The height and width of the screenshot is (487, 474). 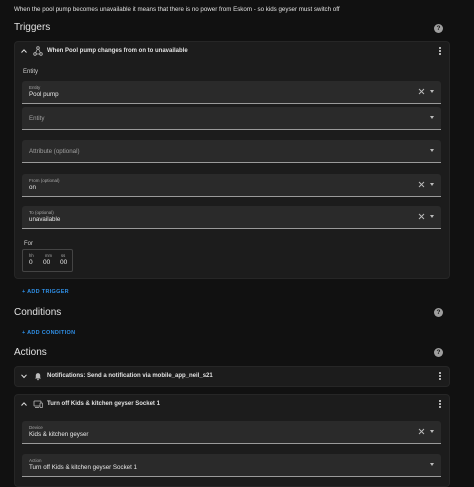 I want to click on attribute-placeholder: Attribute (optional), so click(x=54, y=151).